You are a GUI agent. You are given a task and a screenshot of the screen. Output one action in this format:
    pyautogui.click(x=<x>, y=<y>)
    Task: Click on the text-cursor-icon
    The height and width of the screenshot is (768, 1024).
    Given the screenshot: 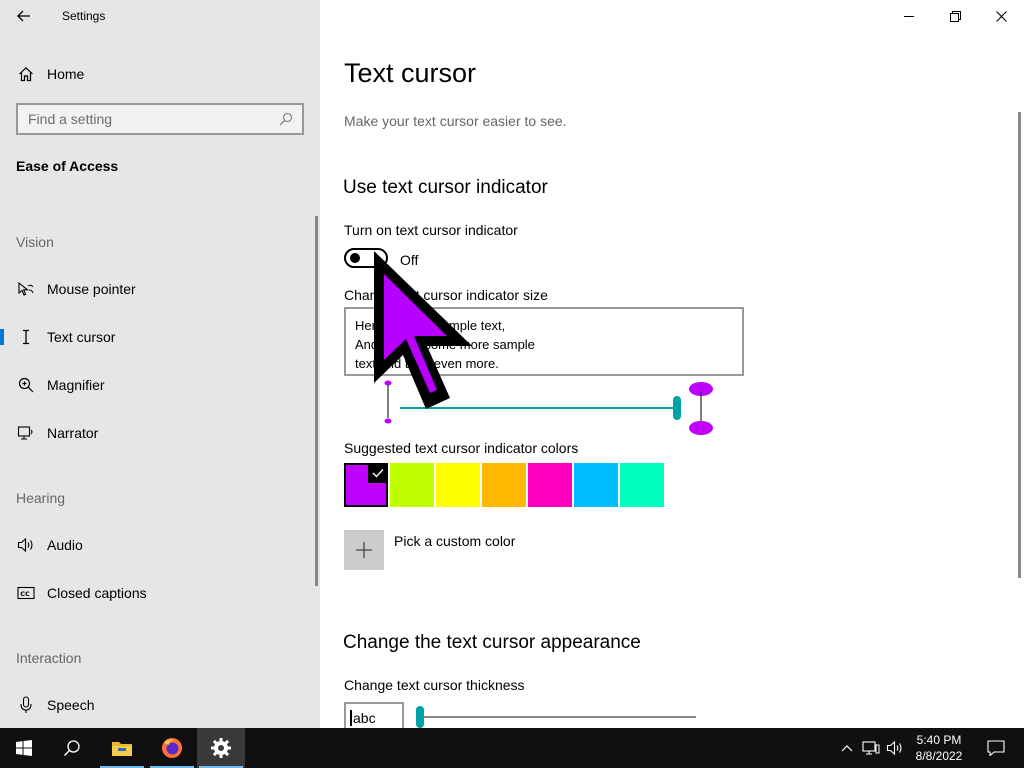 What is the action you would take?
    pyautogui.click(x=26, y=337)
    